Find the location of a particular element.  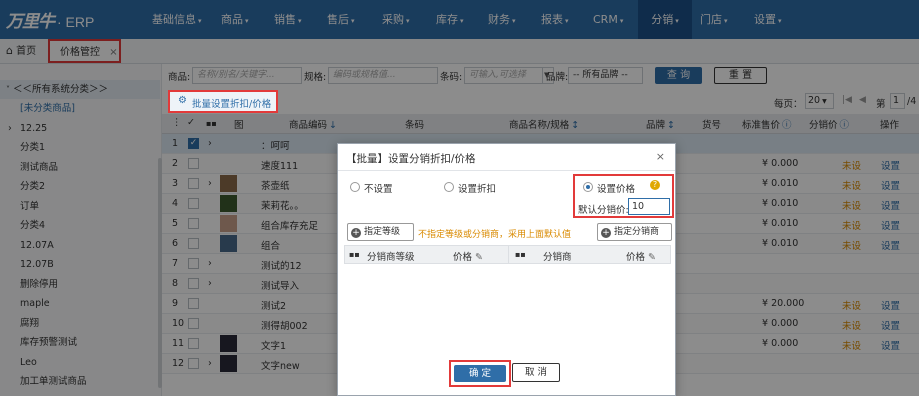

radio-price is located at coordinates (588, 187).